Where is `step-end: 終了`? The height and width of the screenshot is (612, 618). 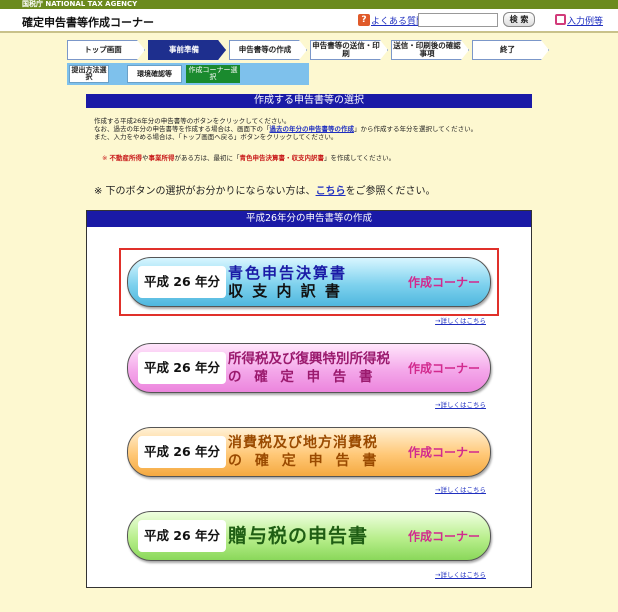
step-end: 終了 is located at coordinates (510, 50).